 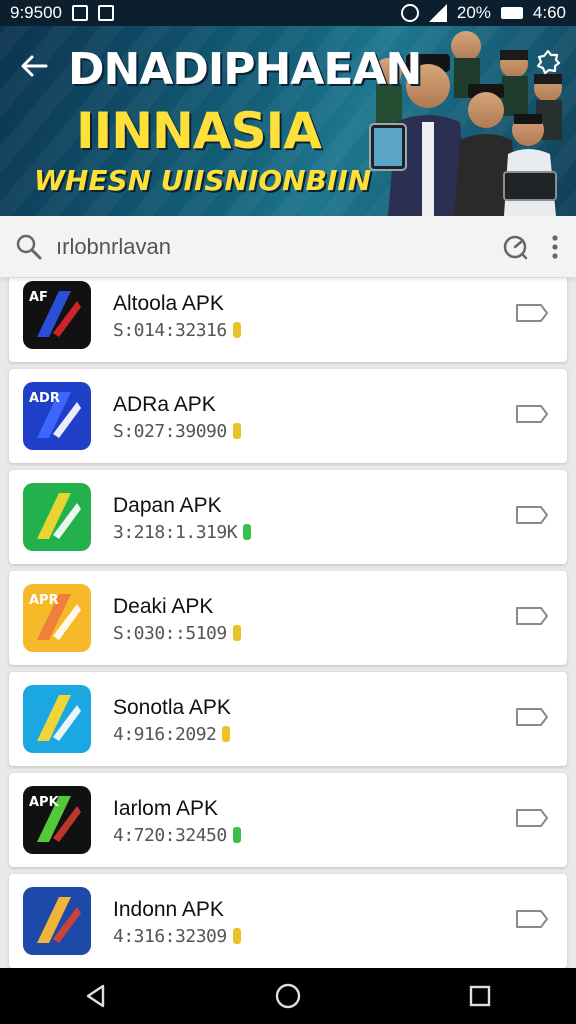 What do you see at coordinates (44, 802) in the screenshot?
I see `app-icon-text: APK` at bounding box center [44, 802].